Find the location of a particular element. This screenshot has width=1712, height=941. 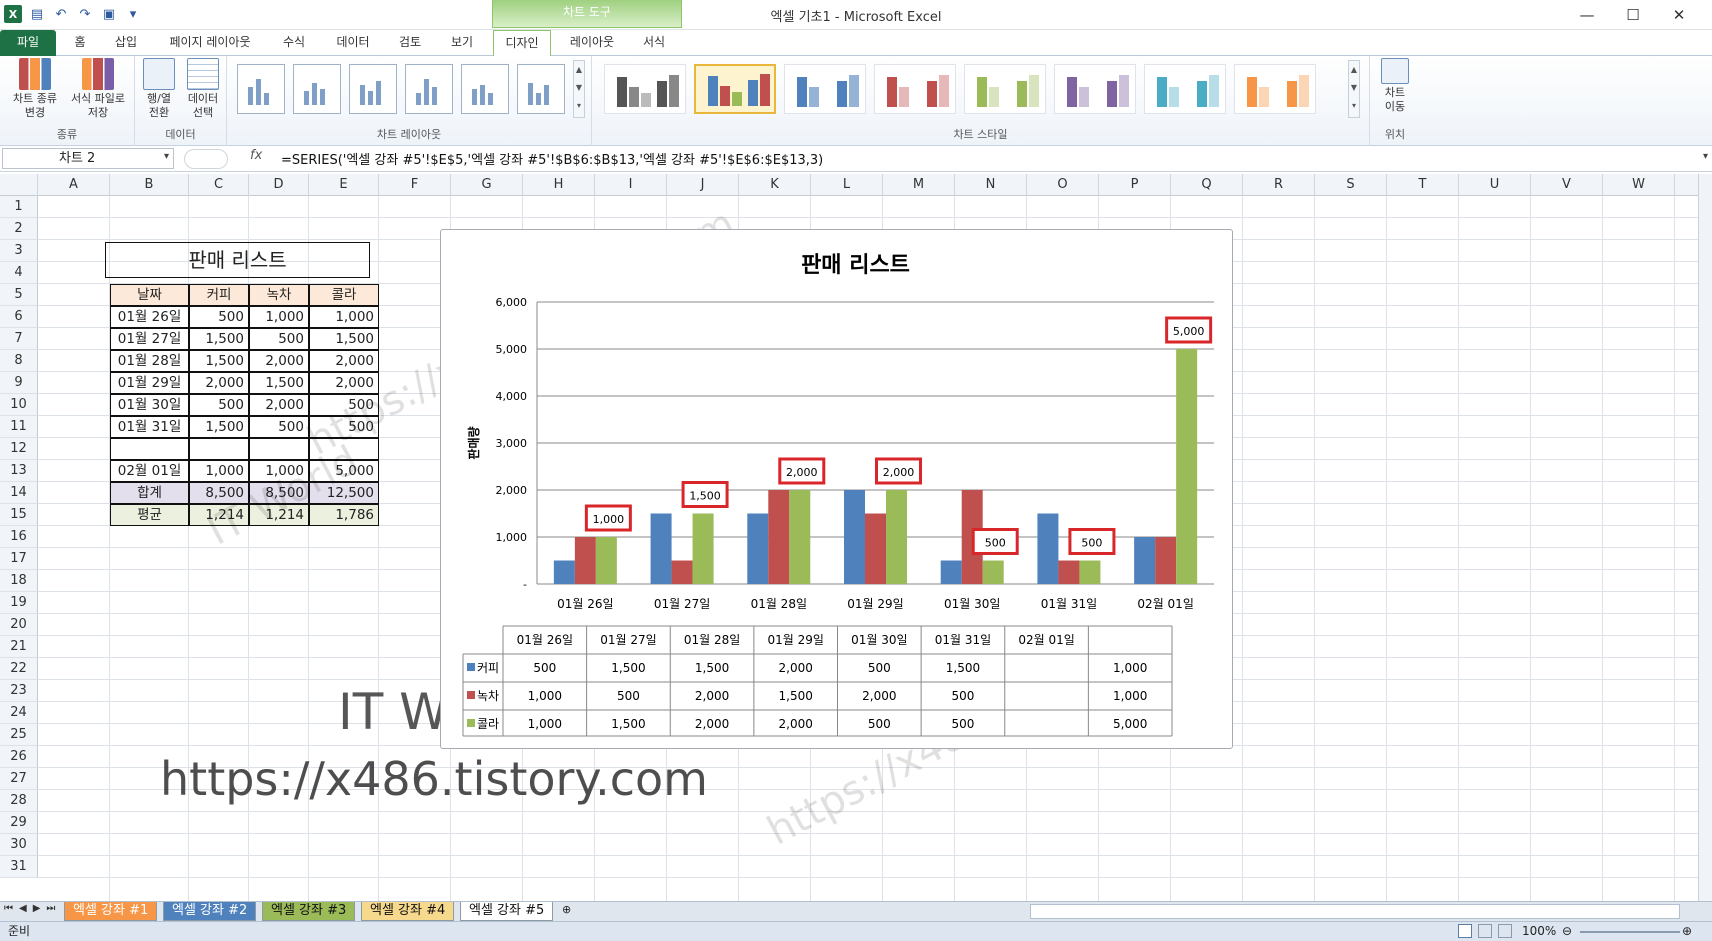

tab-file: 파일 is located at coordinates (28, 43).